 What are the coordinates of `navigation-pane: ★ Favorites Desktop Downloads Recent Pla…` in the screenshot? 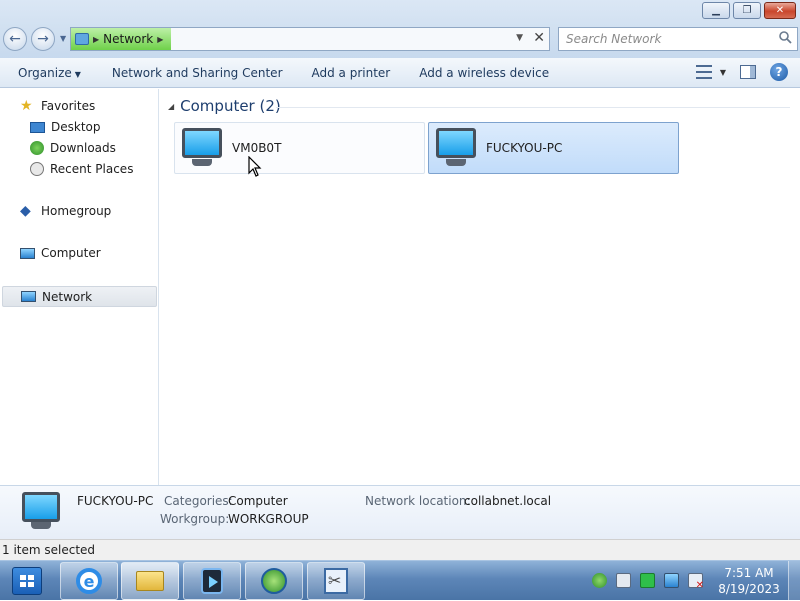 It's located at (79, 287).